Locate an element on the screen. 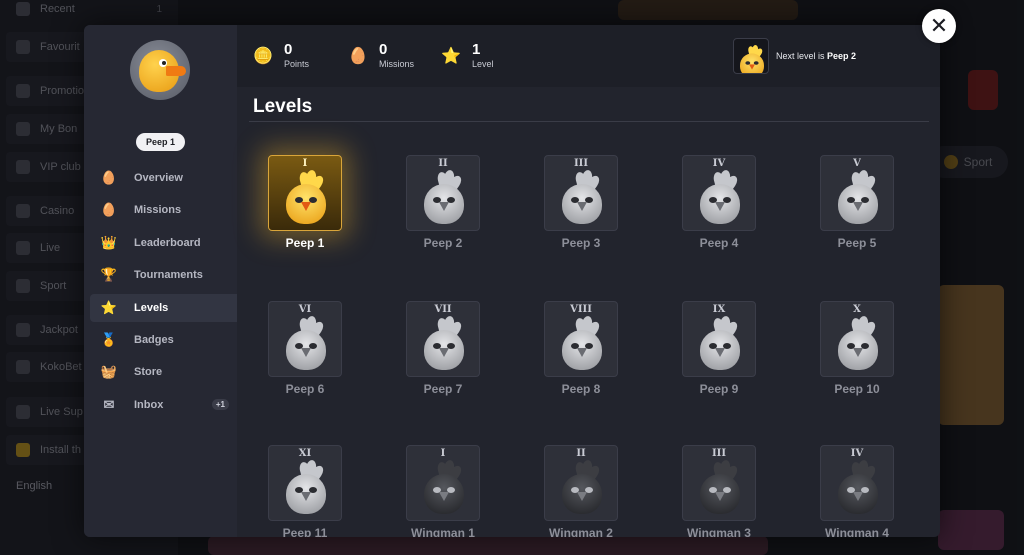  level-card: I Wingman 1 is located at coordinates (442, 491).